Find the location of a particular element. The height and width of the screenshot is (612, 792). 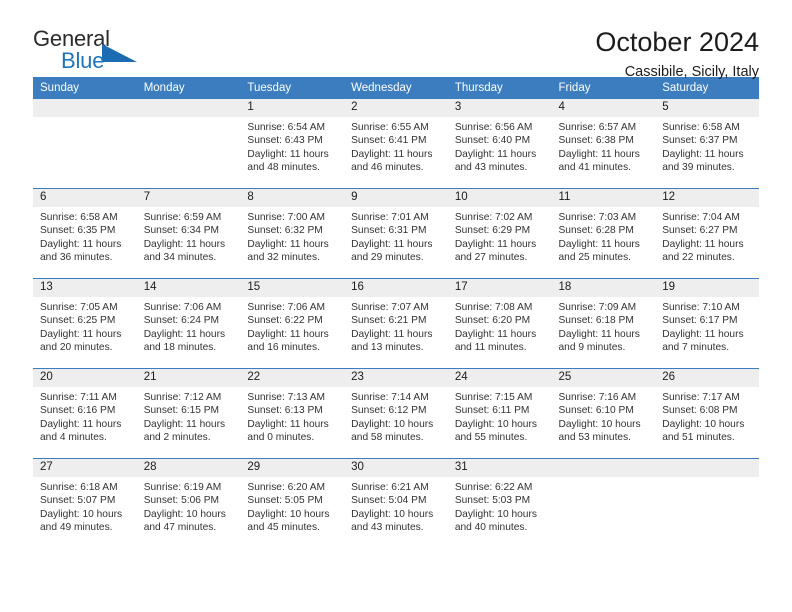

day-number: 9 is located at coordinates (396, 198).